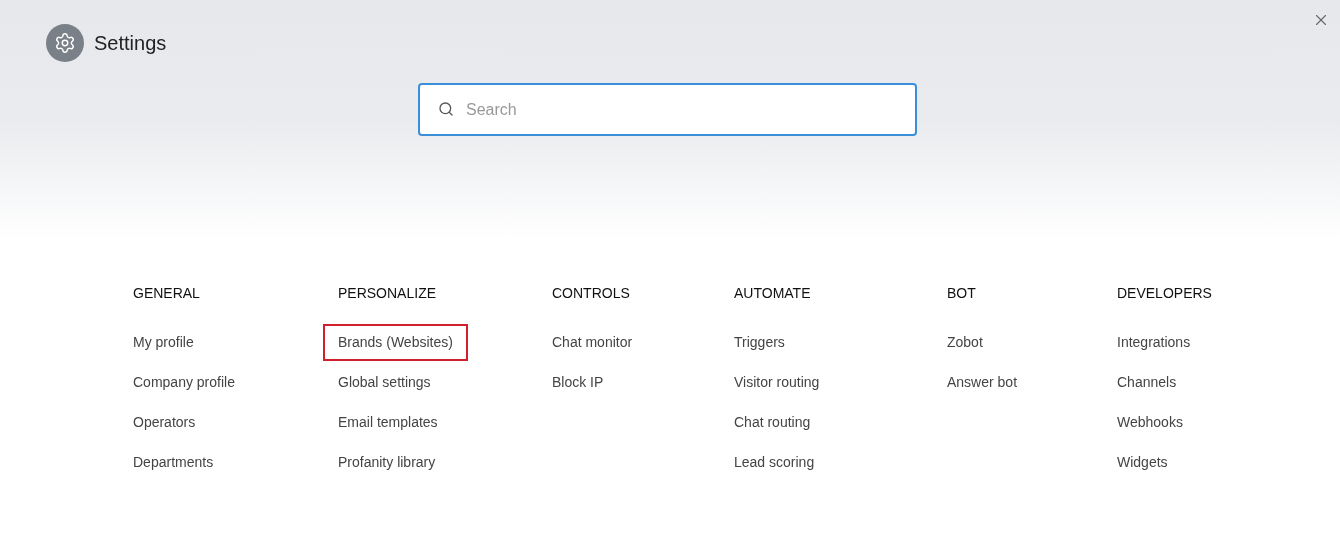  I want to click on page-title: Settings, so click(130, 43).